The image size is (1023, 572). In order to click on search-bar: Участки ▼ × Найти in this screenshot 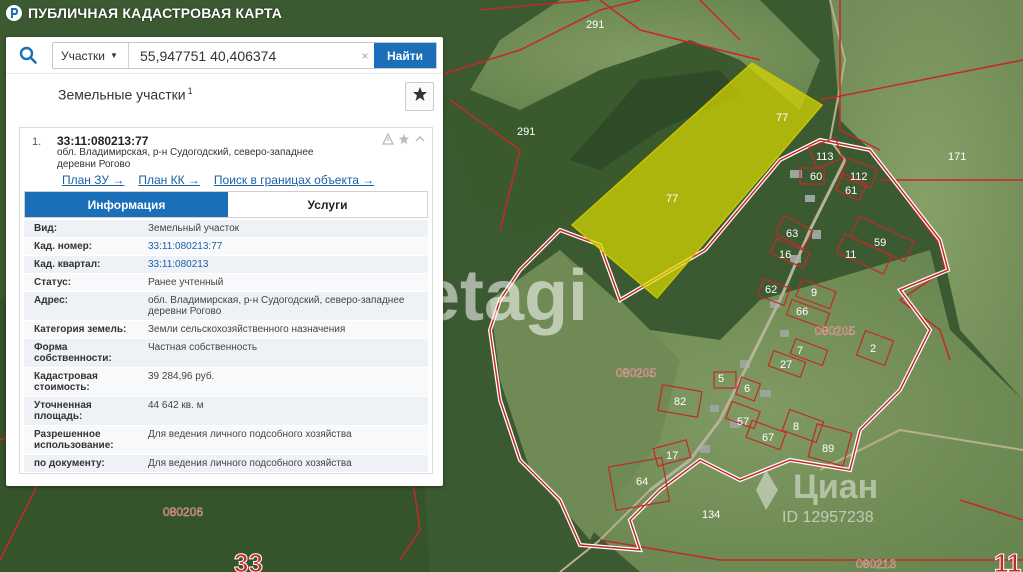, I will do `click(224, 55)`.